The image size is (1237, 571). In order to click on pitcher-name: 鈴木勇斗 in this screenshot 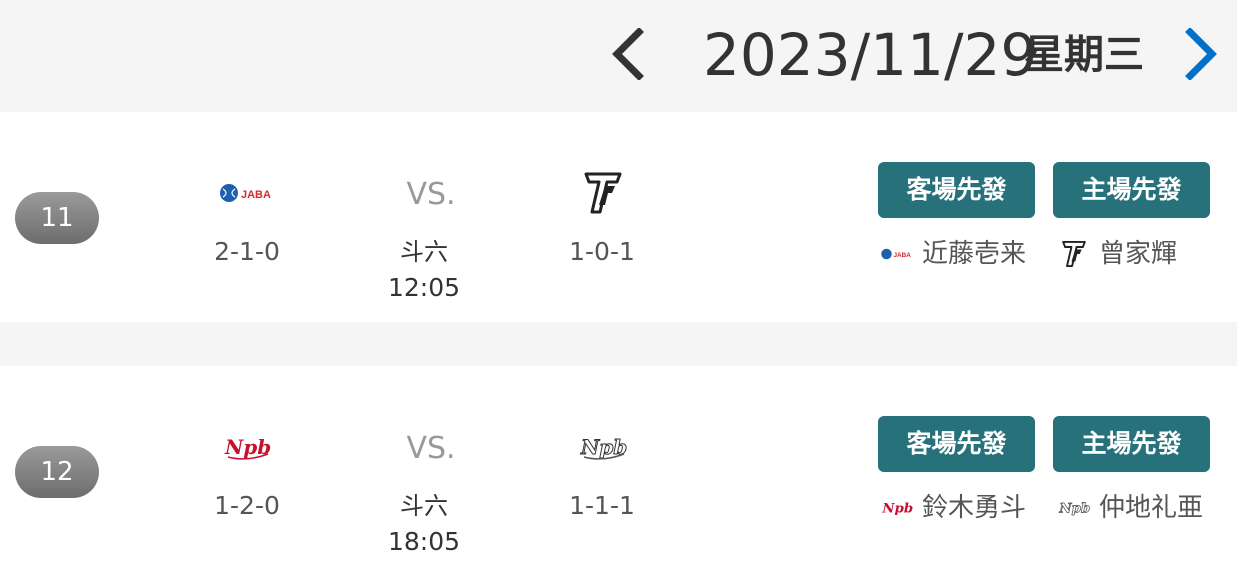, I will do `click(974, 508)`.